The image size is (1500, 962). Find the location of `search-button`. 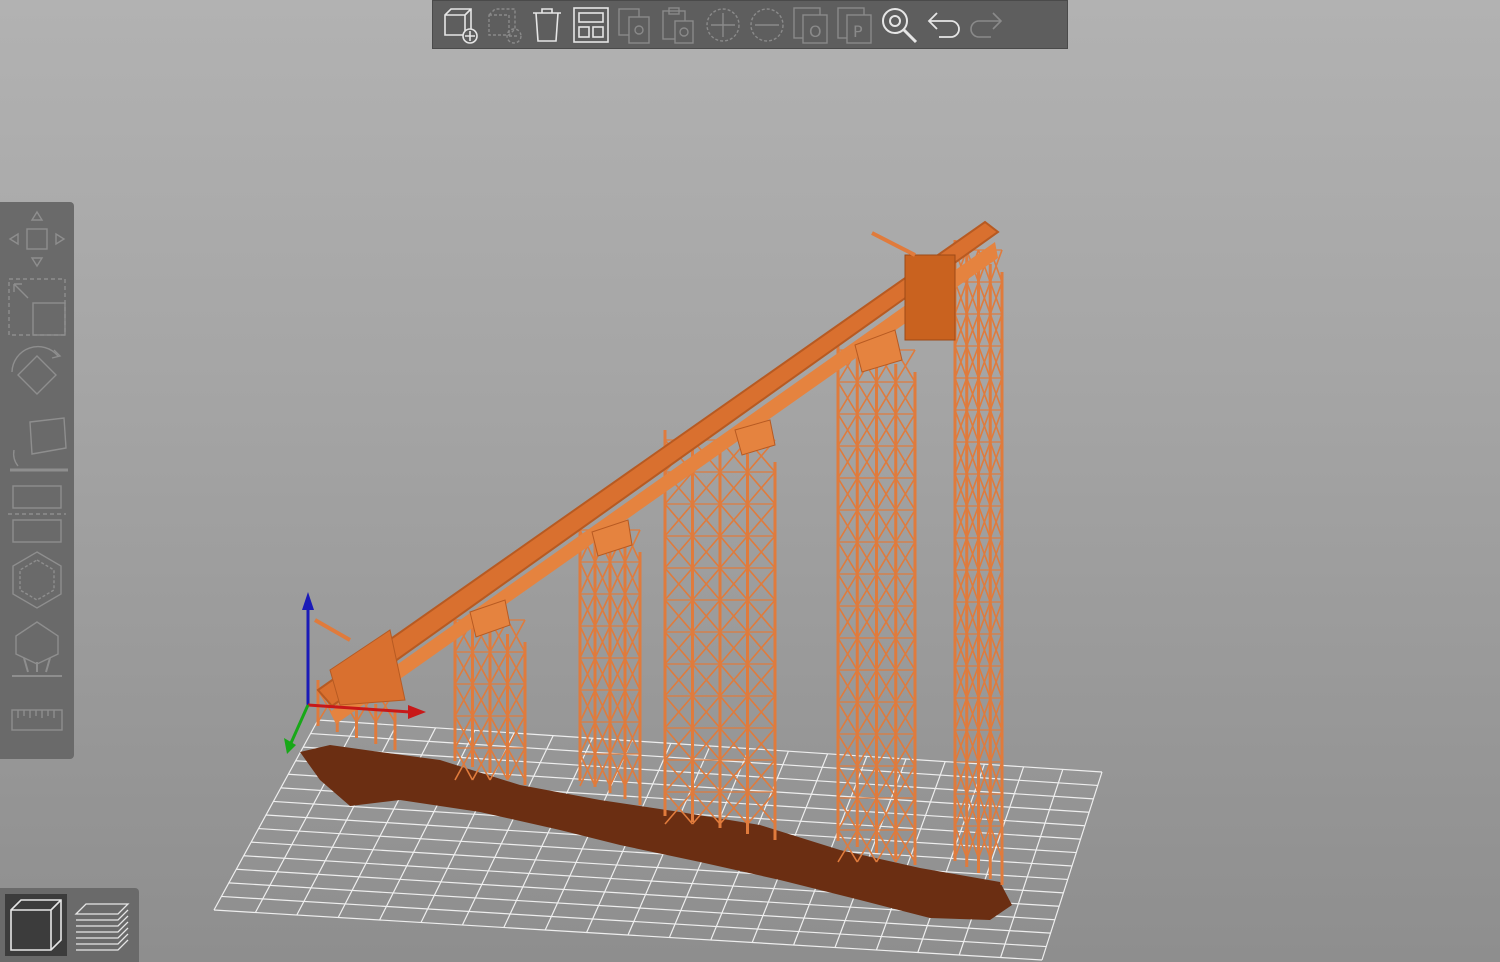

search-button is located at coordinates (899, 25).